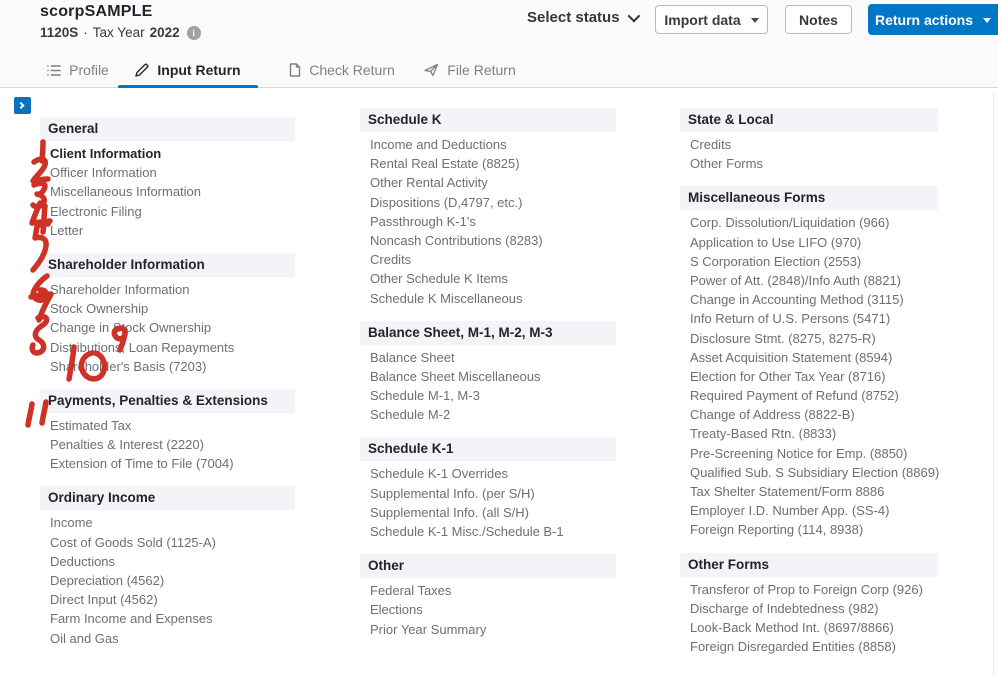  What do you see at coordinates (167, 366) in the screenshot?
I see `nav-item: Shareholder's Basis (7203)` at bounding box center [167, 366].